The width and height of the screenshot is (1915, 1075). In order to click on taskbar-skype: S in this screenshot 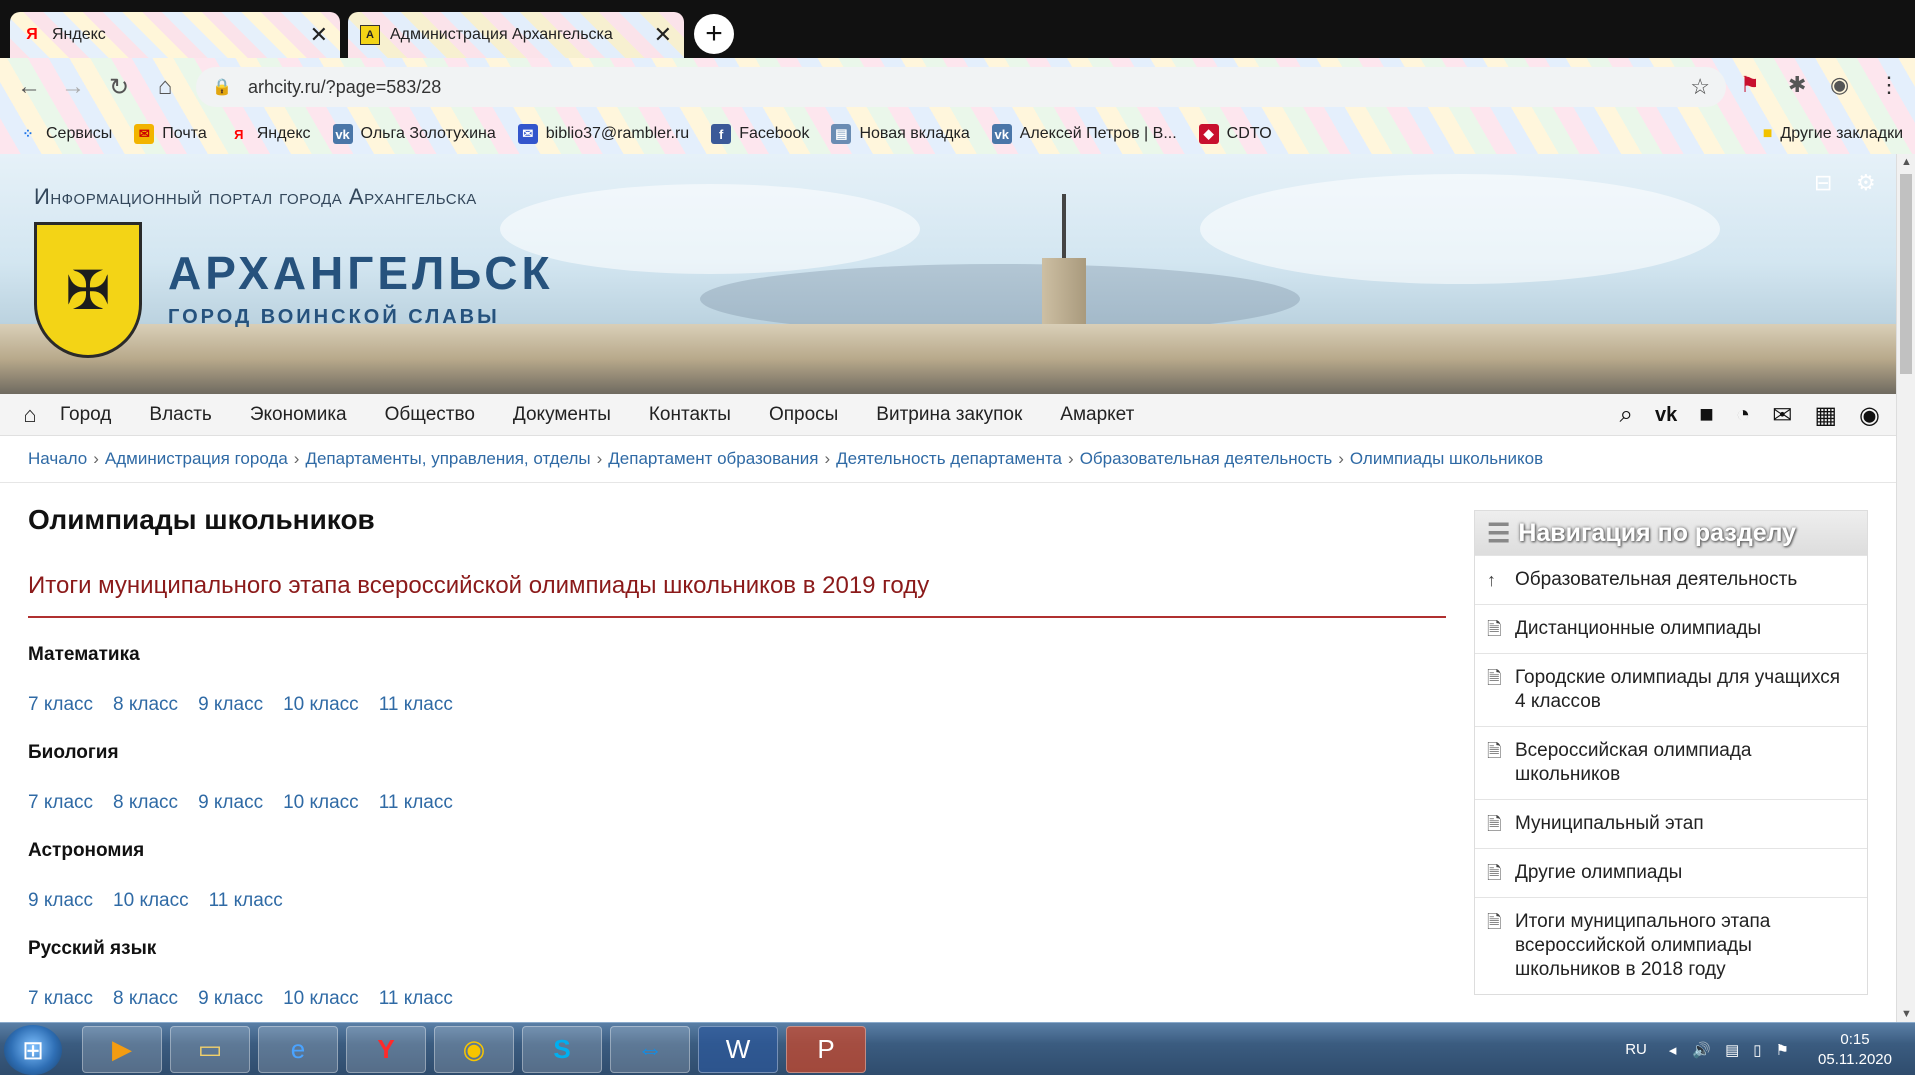, I will do `click(562, 1049)`.